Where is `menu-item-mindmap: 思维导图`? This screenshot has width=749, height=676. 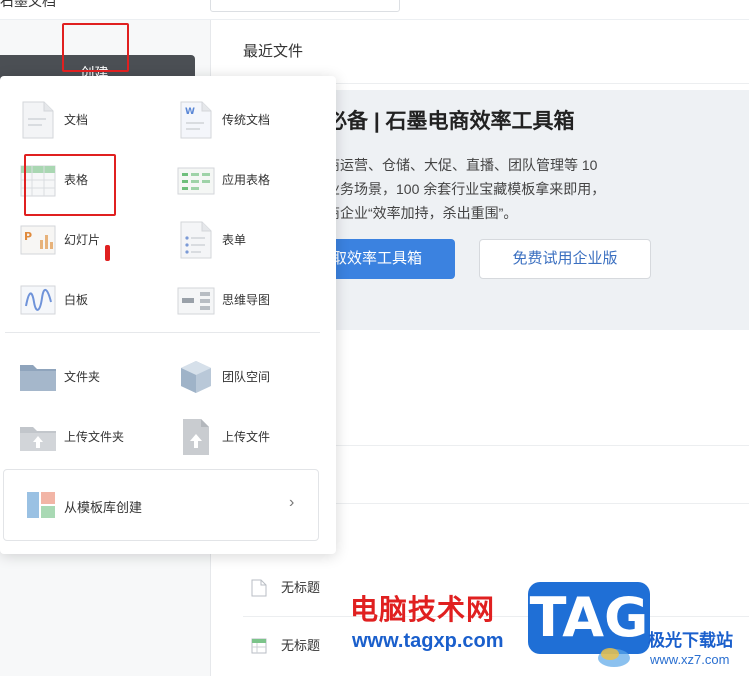 menu-item-mindmap: 思维导图 is located at coordinates (251, 300).